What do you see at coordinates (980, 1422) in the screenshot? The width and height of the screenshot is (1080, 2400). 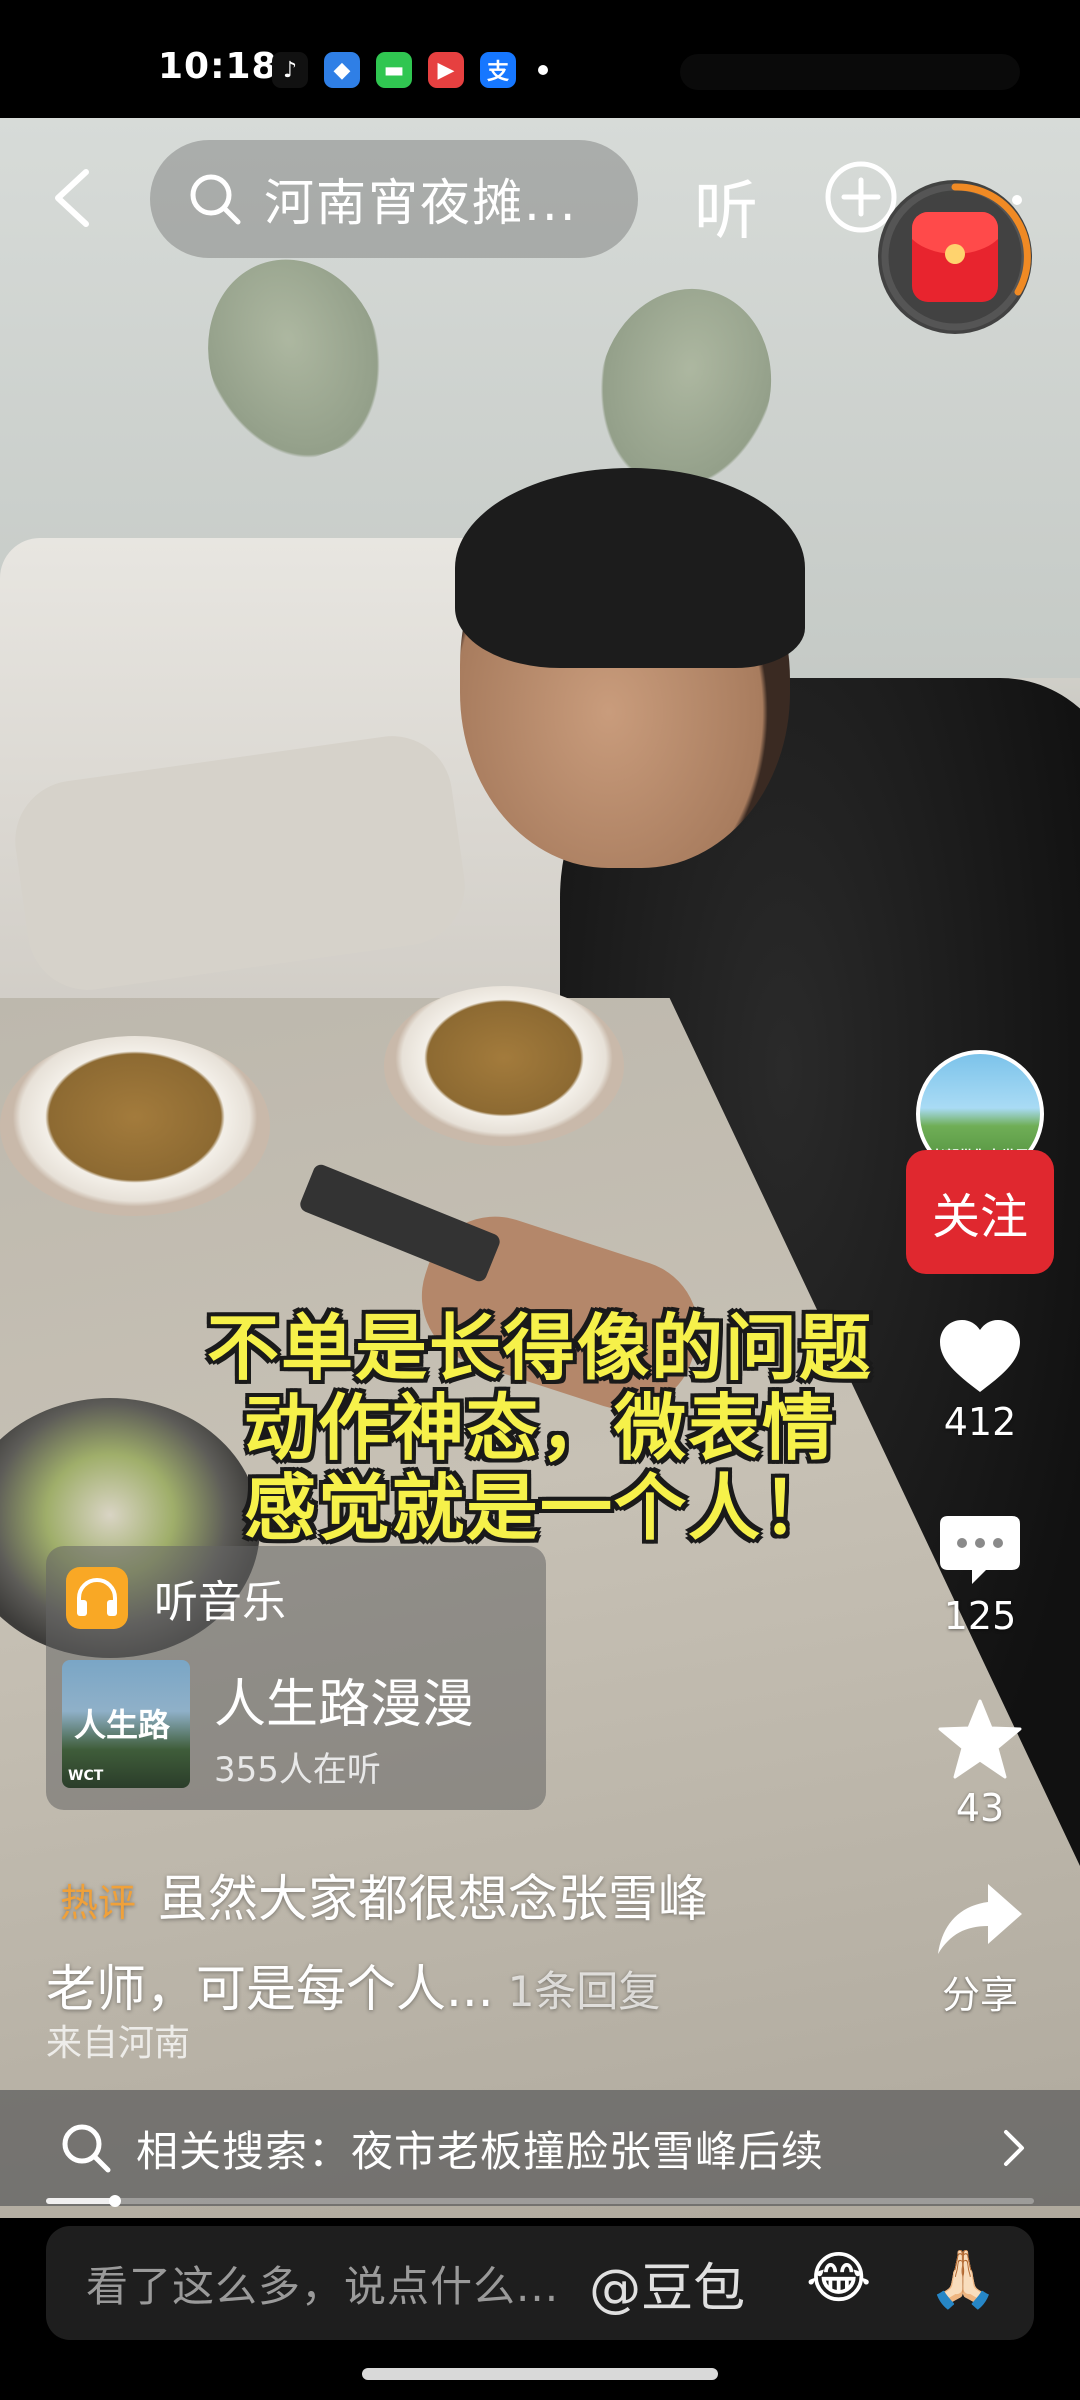 I see `like-count: 412` at bounding box center [980, 1422].